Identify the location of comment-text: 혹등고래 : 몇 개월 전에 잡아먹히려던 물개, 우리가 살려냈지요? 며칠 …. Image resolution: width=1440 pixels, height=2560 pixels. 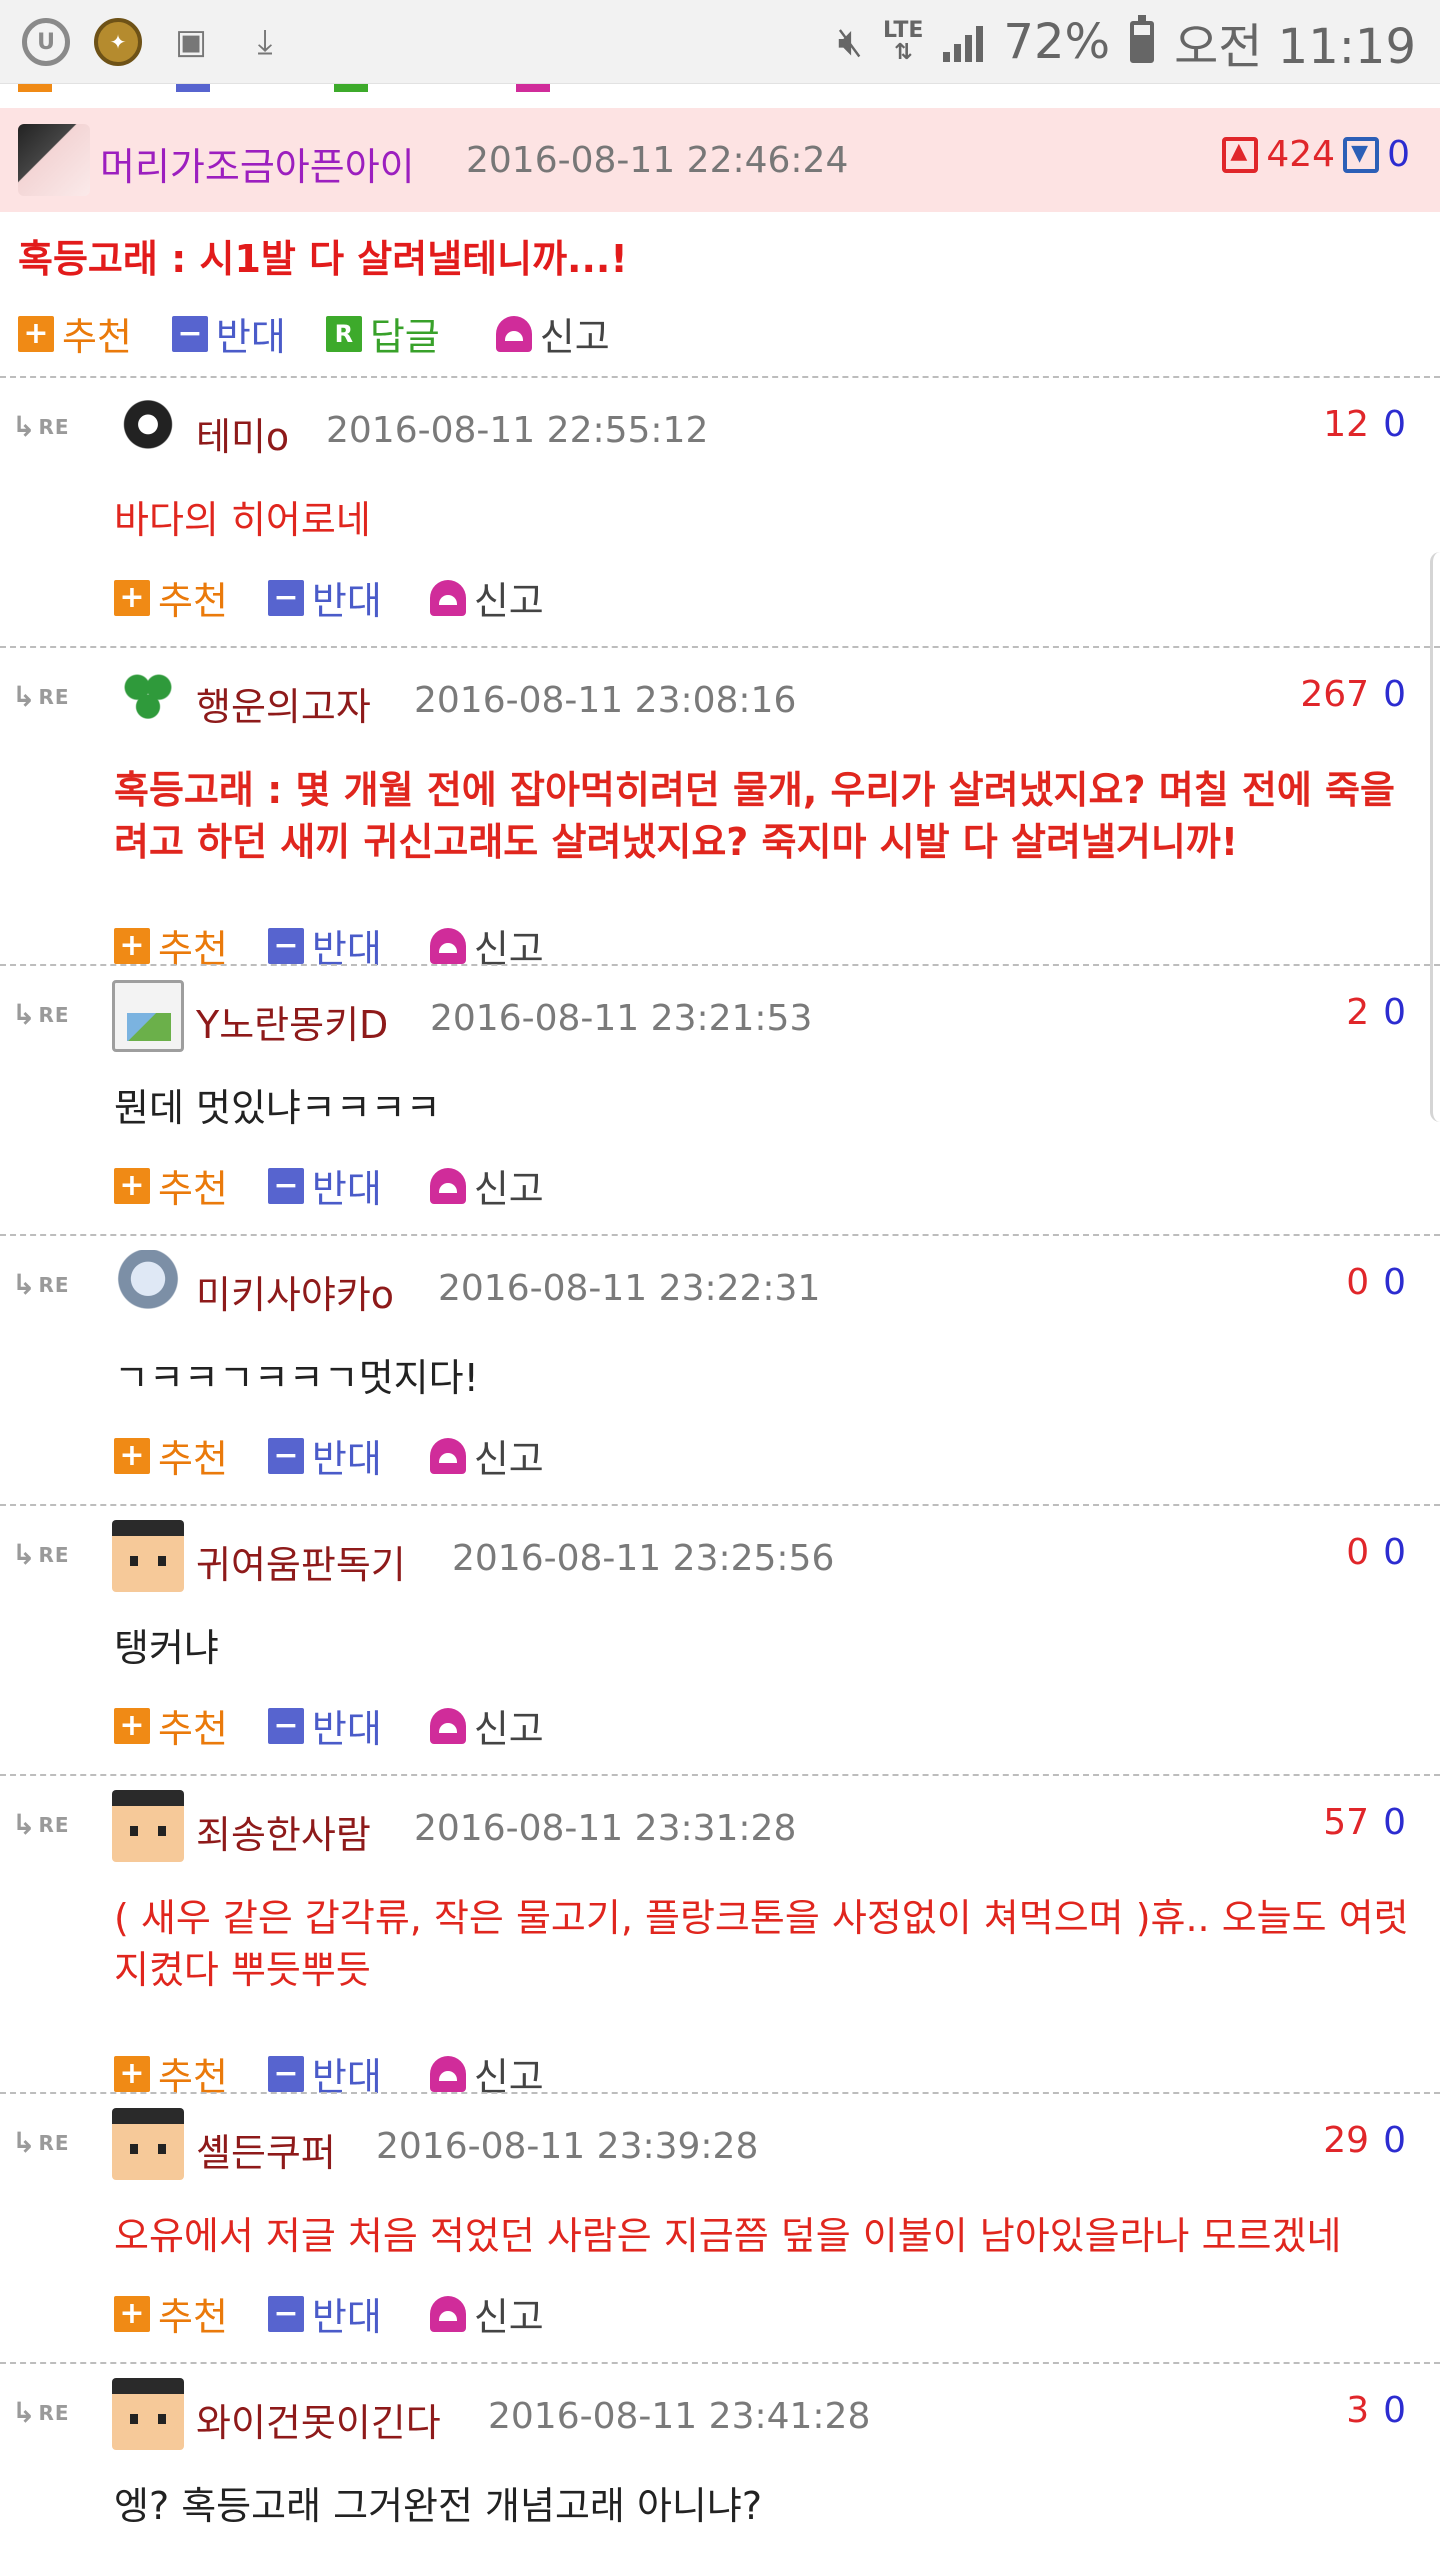
(754, 816).